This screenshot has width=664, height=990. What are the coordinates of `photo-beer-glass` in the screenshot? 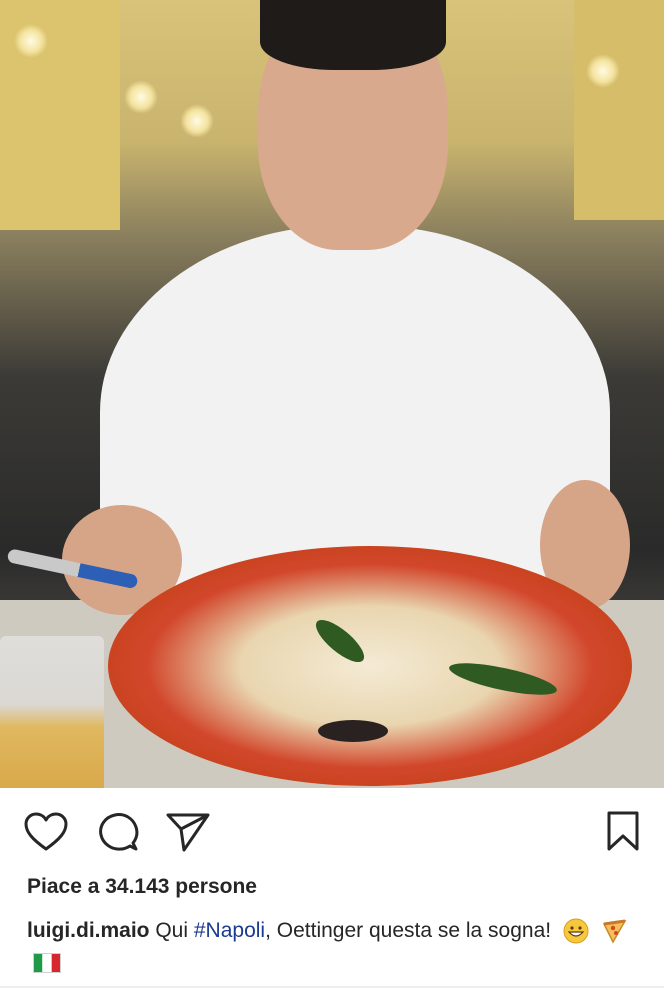 It's located at (52, 712).